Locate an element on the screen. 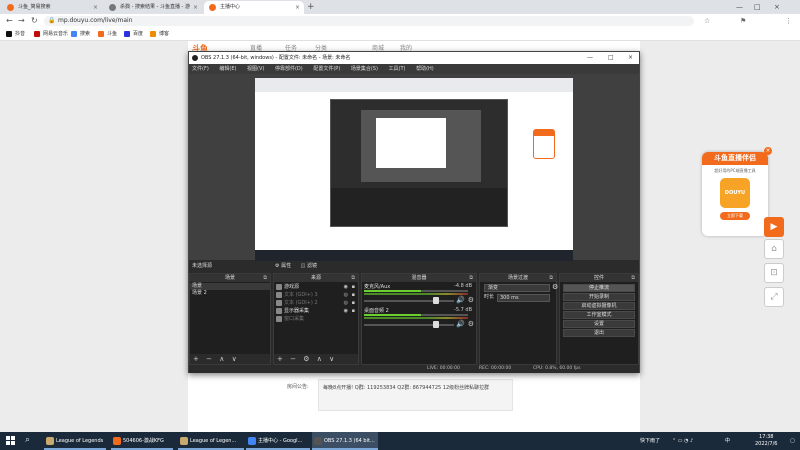  settings-button: 设置 is located at coordinates (599, 324).